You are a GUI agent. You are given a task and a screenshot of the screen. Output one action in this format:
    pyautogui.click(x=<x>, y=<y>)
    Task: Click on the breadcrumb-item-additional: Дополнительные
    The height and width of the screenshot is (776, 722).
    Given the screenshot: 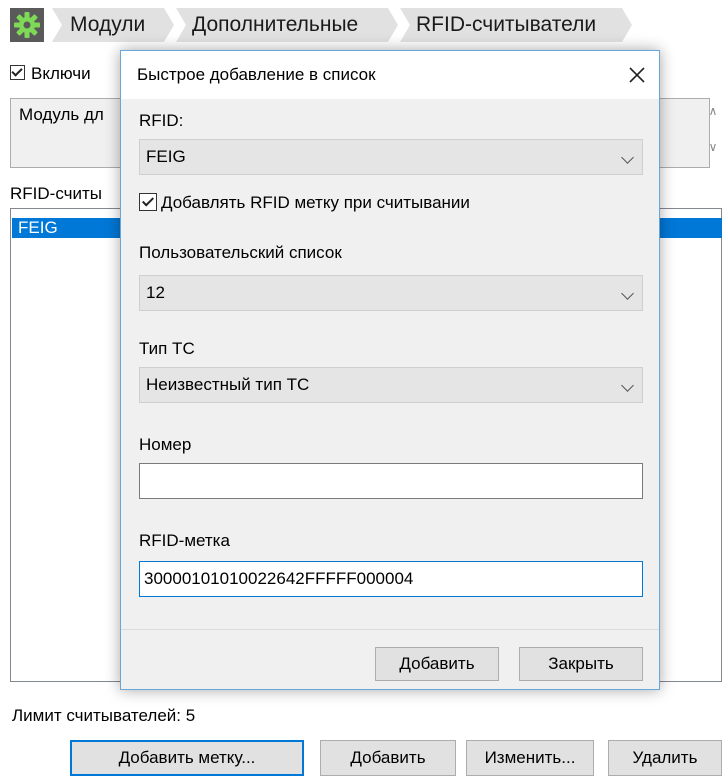 What is the action you would take?
    pyautogui.click(x=287, y=25)
    